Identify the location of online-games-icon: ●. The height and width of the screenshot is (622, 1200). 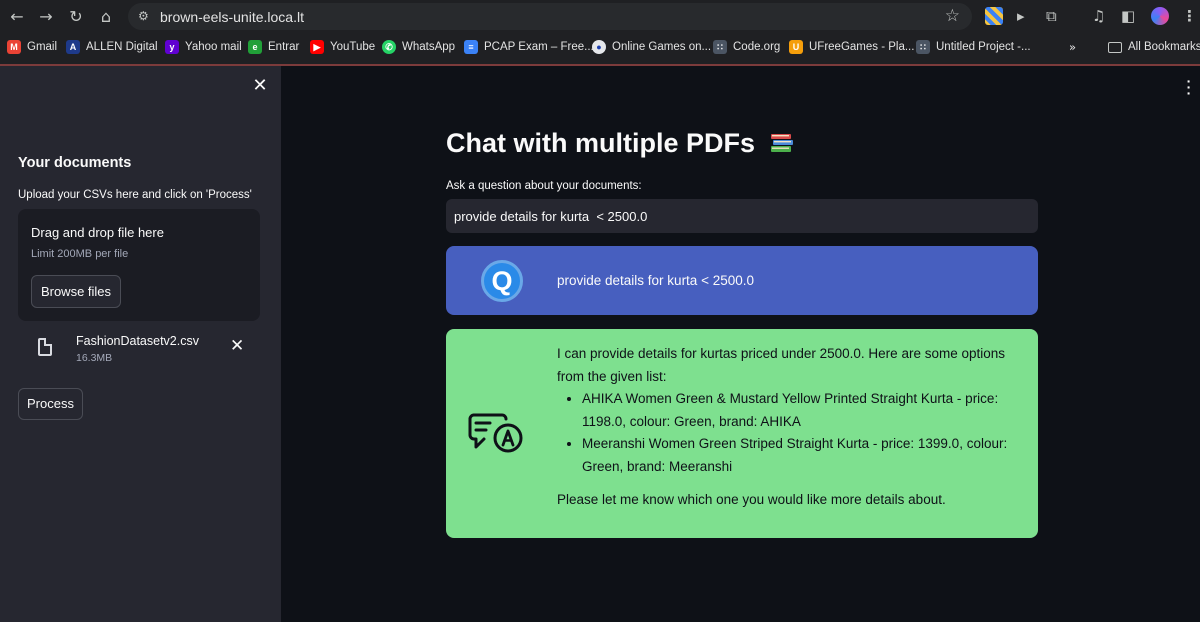
(599, 47).